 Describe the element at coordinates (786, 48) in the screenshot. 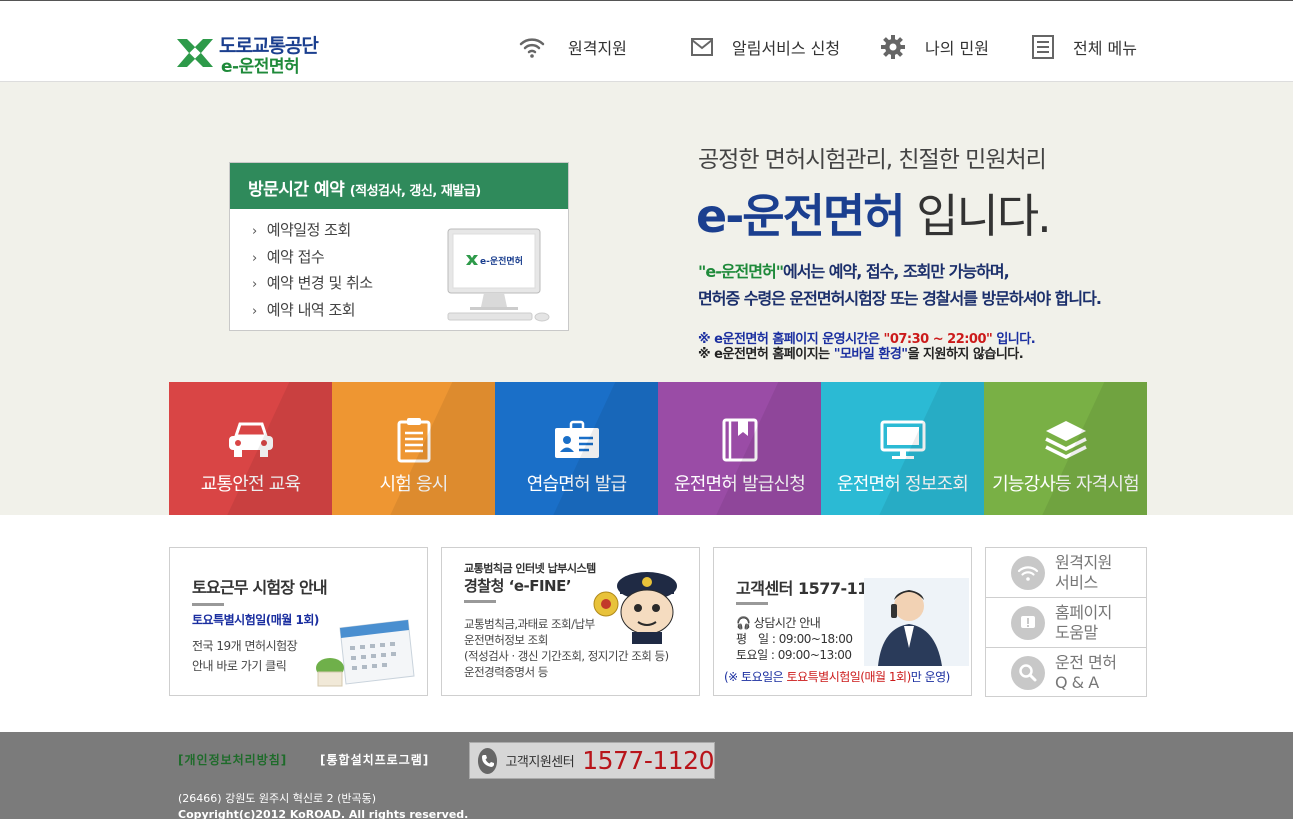

I see `nav-label: 알림서비스 신청` at that location.